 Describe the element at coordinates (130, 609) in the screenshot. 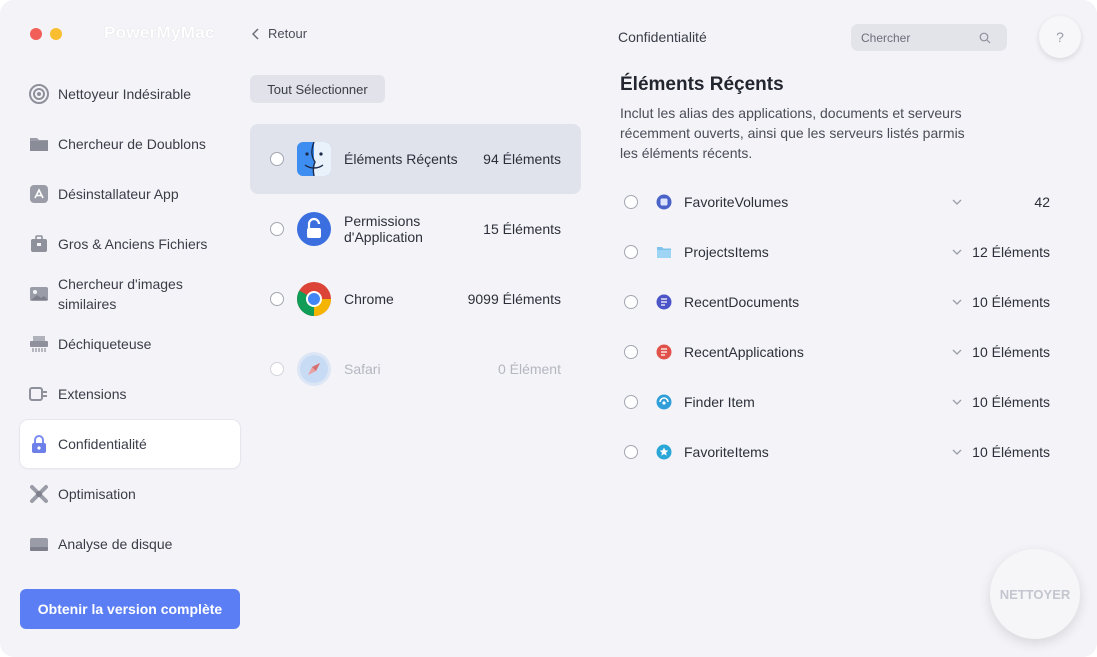

I see `upgrade-button: Obtenir la version complète` at that location.